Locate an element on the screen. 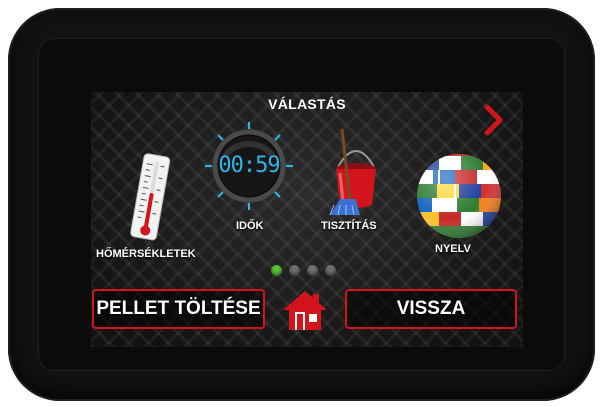 The width and height of the screenshot is (603, 407). menu-item-language: NYELV is located at coordinates (459, 205).